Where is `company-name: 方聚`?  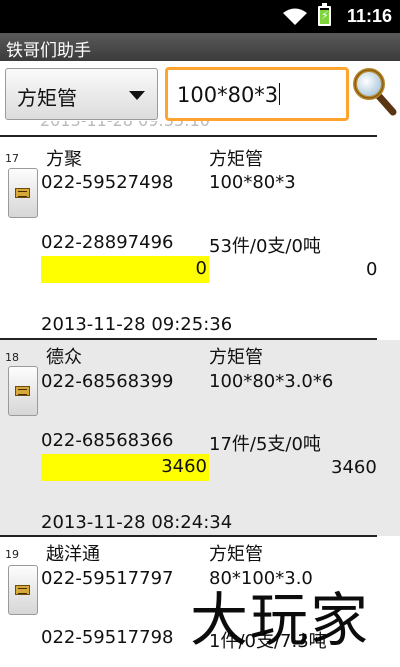
company-name: 方聚 is located at coordinates (64, 159).